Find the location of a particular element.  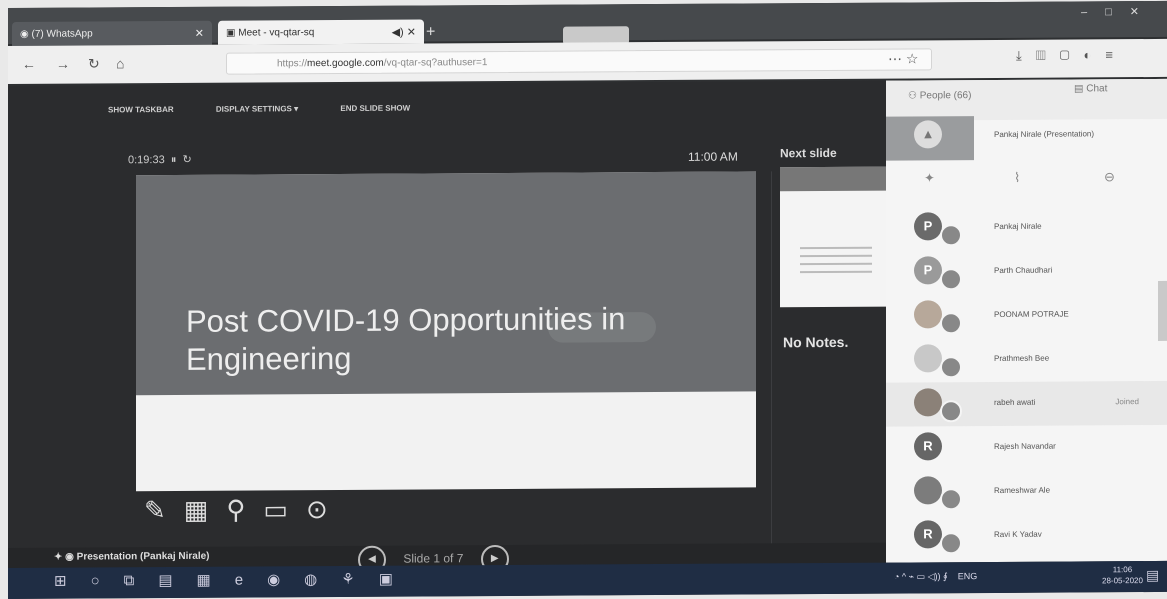

participant-name: Rajesh Navandar is located at coordinates (1025, 446).